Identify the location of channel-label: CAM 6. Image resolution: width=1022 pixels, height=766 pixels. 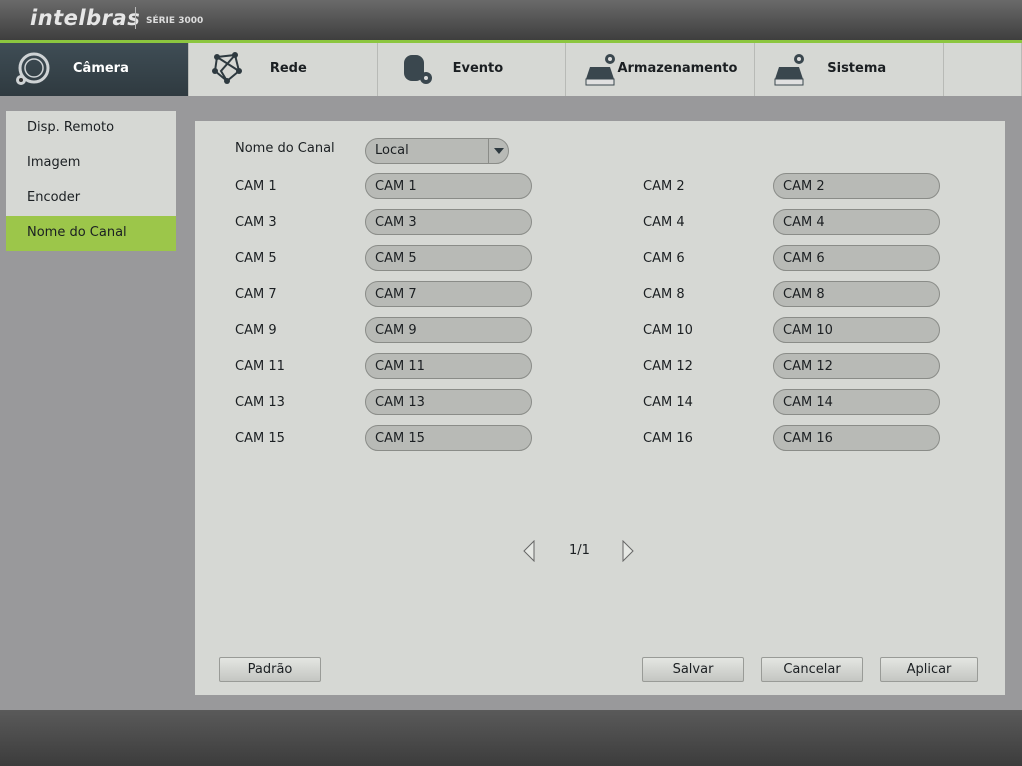
(664, 258).